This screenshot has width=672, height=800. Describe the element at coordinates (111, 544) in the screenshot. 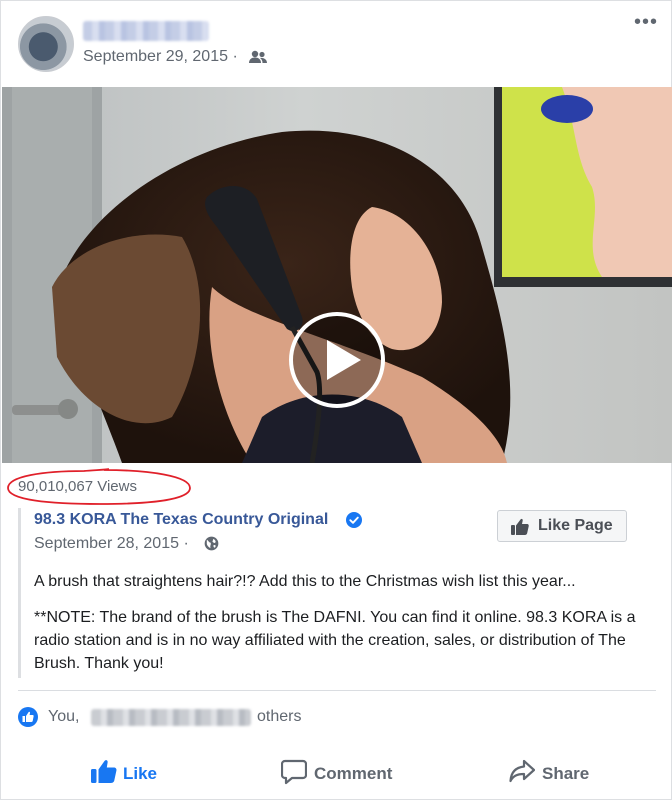

I see `shared-post-date: September 28, 2015 ·` at that location.